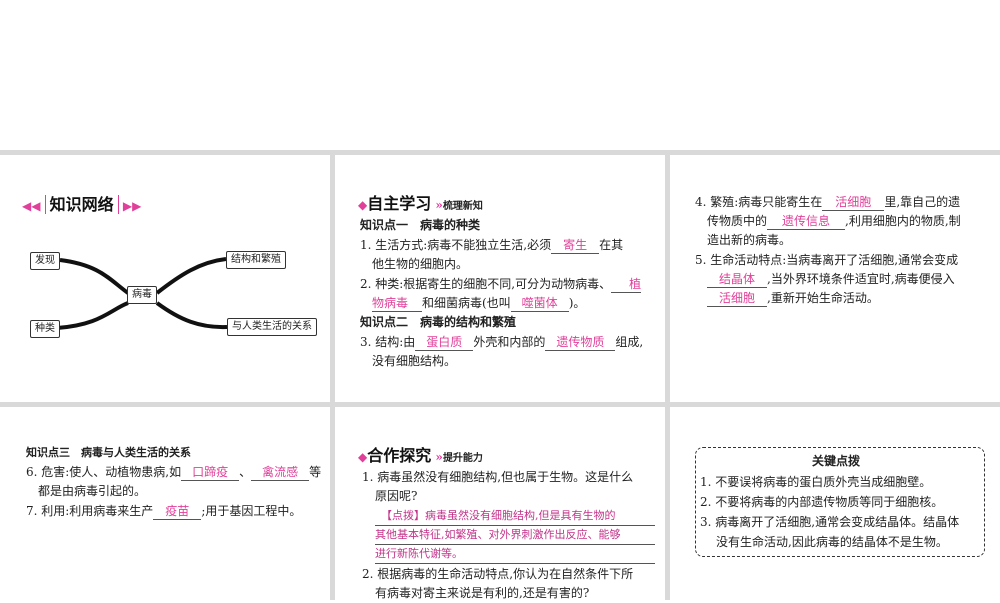 The image size is (1000, 603). What do you see at coordinates (836, 461) in the screenshot?
I see `key-points-title: 关键点拨` at bounding box center [836, 461].